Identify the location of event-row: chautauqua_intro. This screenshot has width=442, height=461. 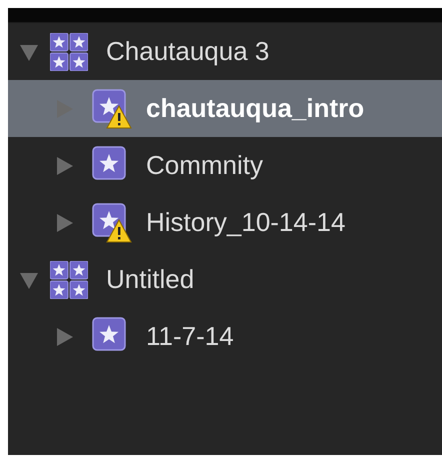
(225, 108).